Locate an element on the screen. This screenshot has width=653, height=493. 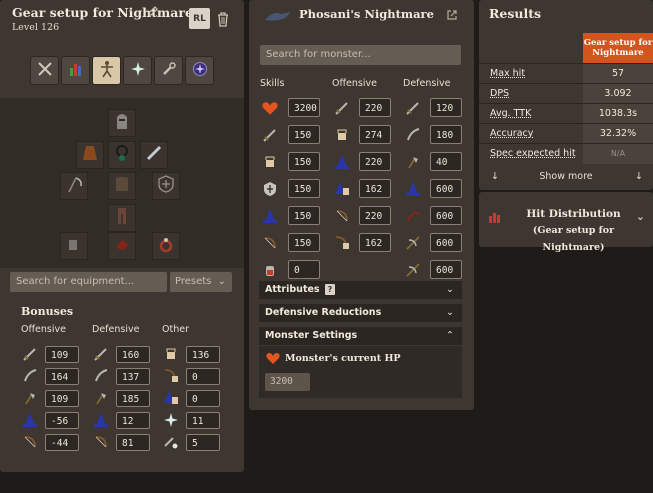
defensive-reductions-section: Defensive Reductions ⌄ is located at coordinates (360, 313).